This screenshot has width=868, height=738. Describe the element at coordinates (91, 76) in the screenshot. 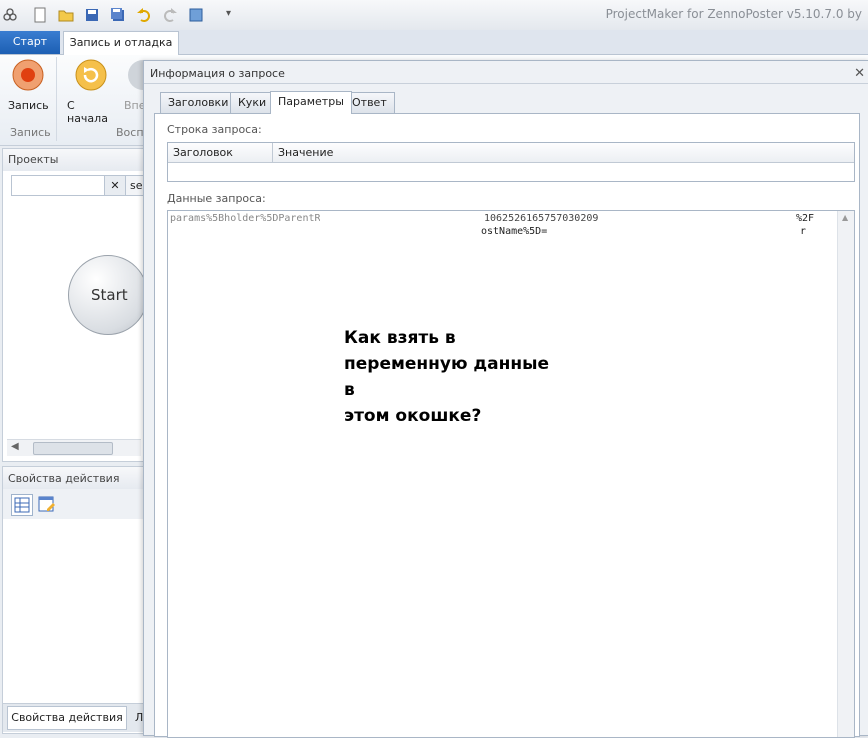

I see `restart-icon` at that location.